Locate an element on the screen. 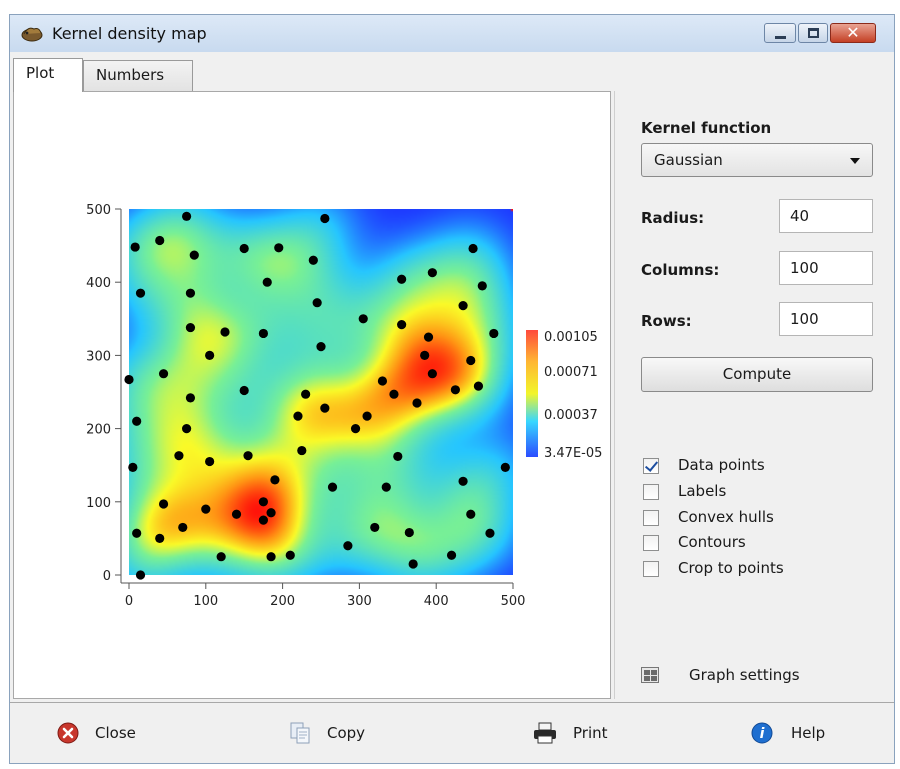  y-tick-label: 100 is located at coordinates (98, 503).